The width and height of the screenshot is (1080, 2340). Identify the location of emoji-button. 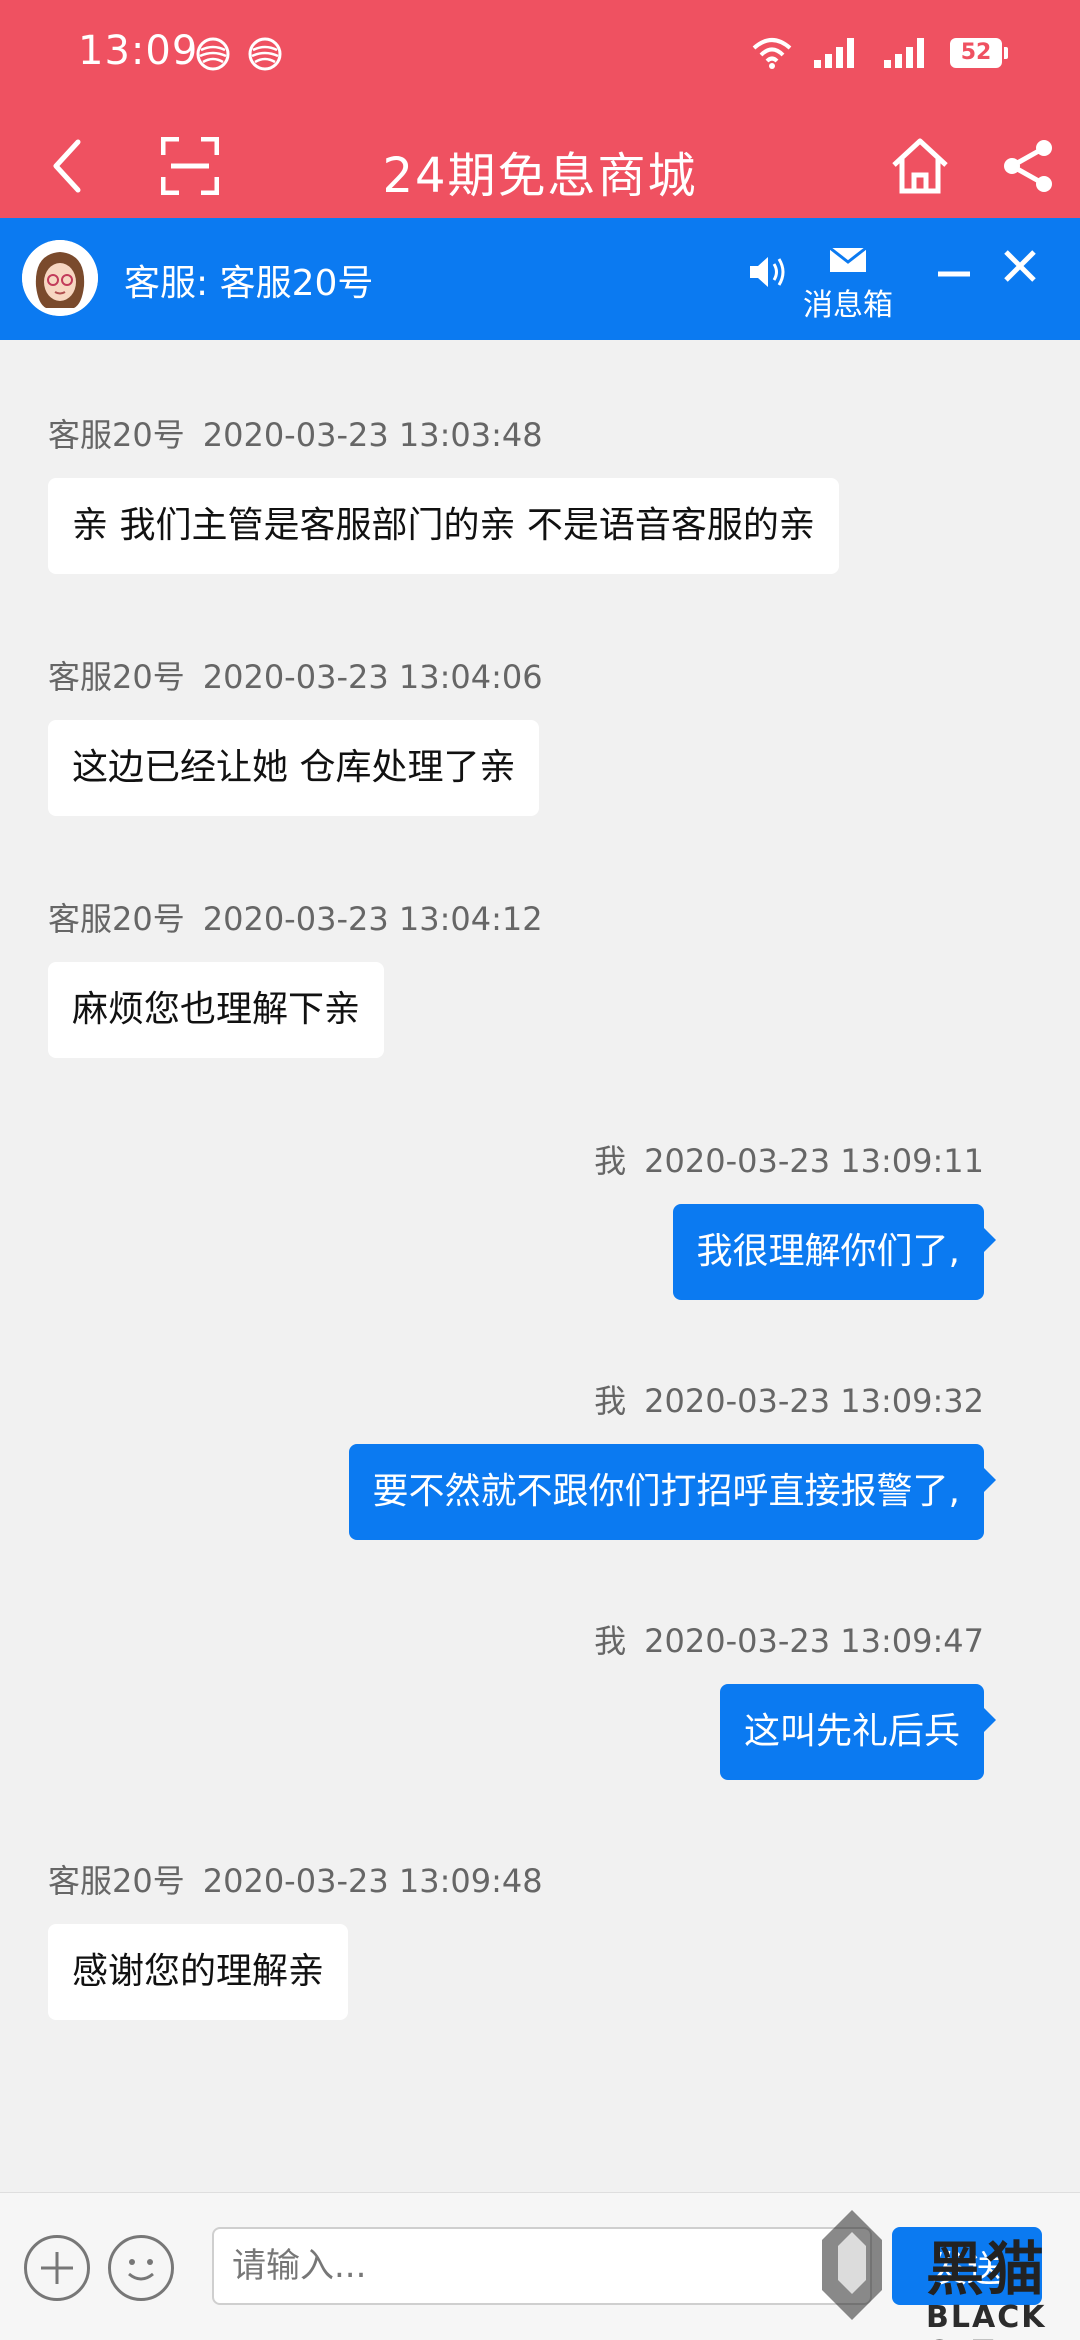
(141, 2268).